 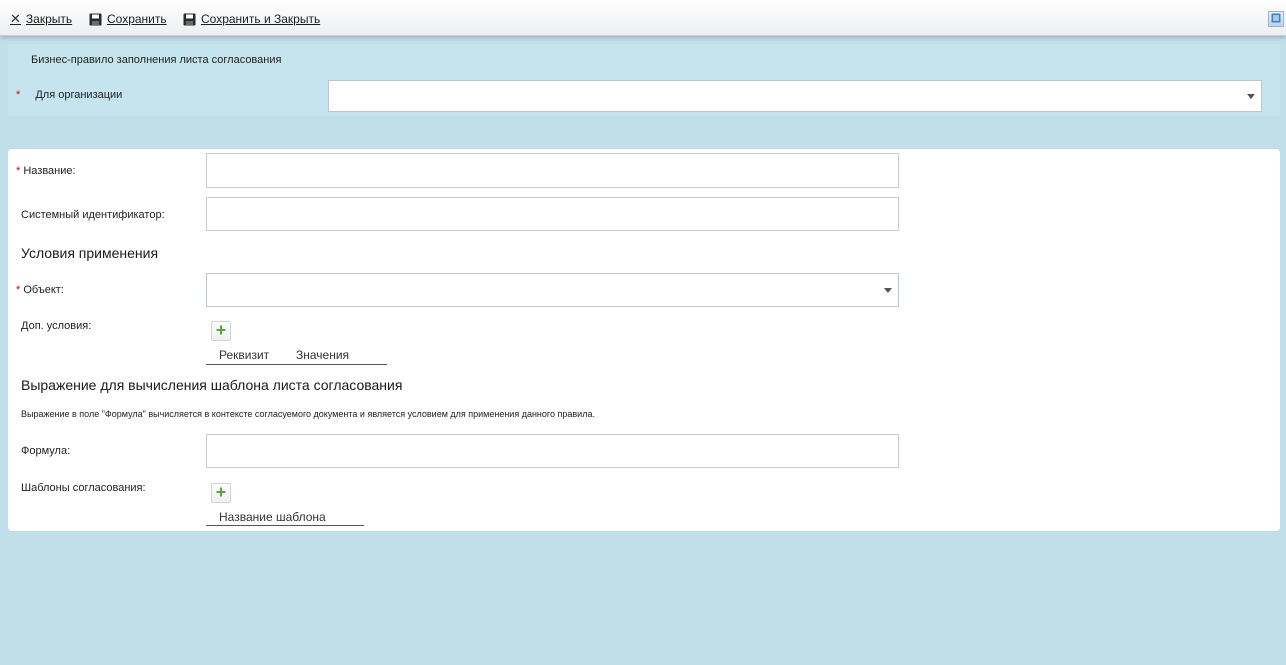 I want to click on window-icon, so click(x=1276, y=19).